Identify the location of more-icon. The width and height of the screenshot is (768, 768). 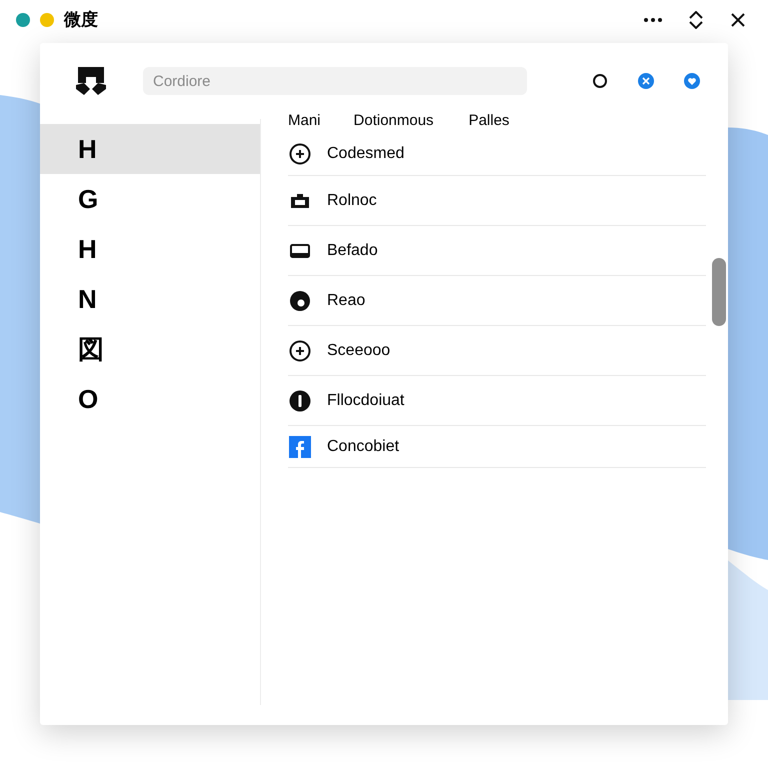
(653, 20).